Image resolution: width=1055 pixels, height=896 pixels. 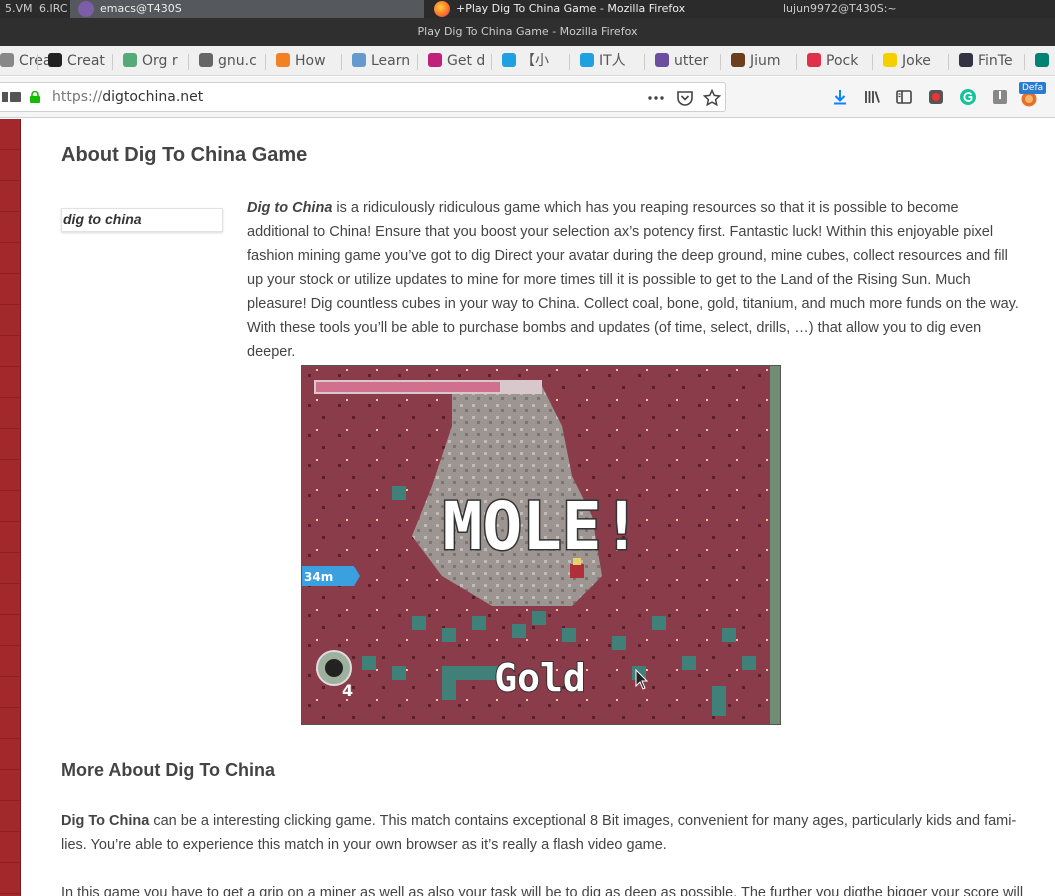 I want to click on bookmark-label: Creat, so click(x=86, y=61).